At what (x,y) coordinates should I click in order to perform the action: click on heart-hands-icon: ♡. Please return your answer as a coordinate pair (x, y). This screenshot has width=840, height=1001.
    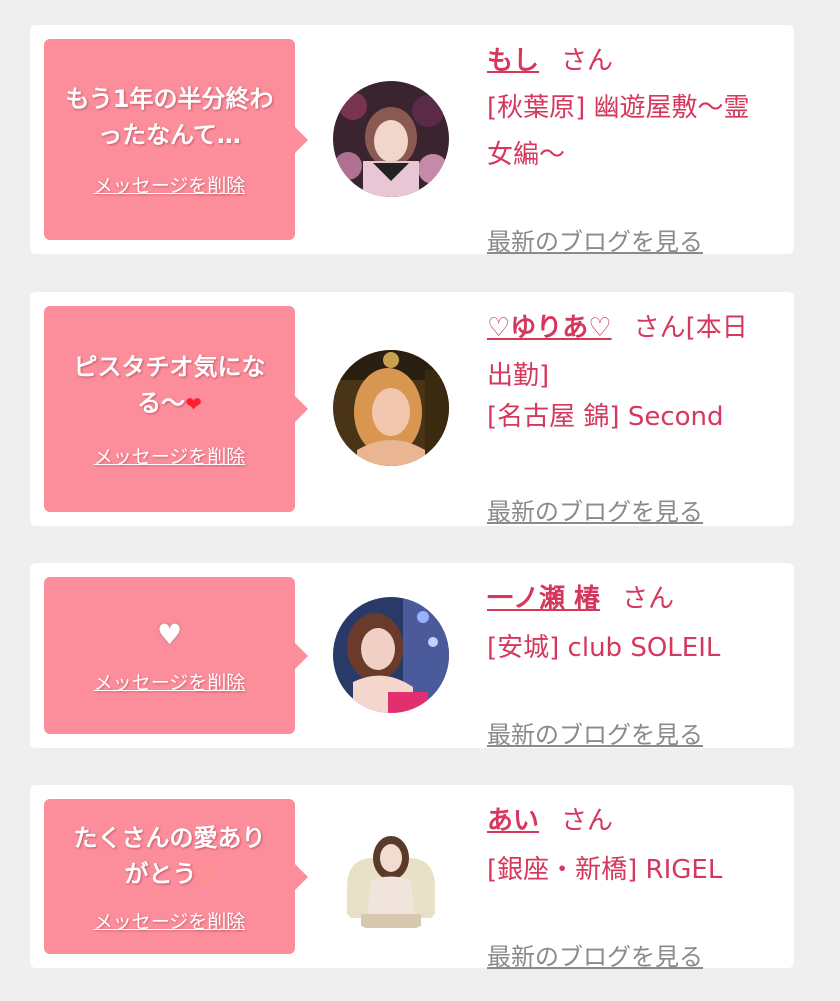
    Looking at the image, I should click on (205, 874).